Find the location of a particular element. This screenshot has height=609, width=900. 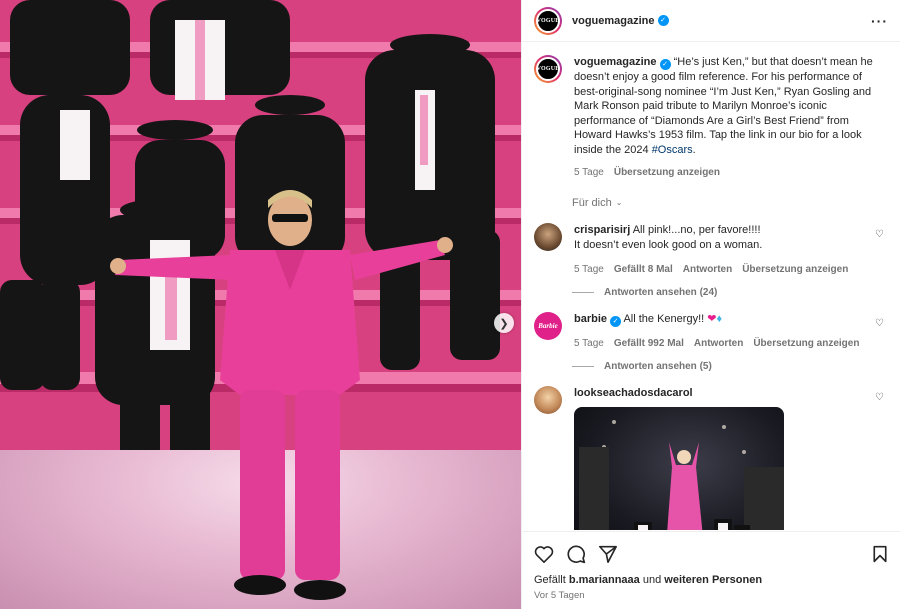

share-icon is located at coordinates (608, 554).